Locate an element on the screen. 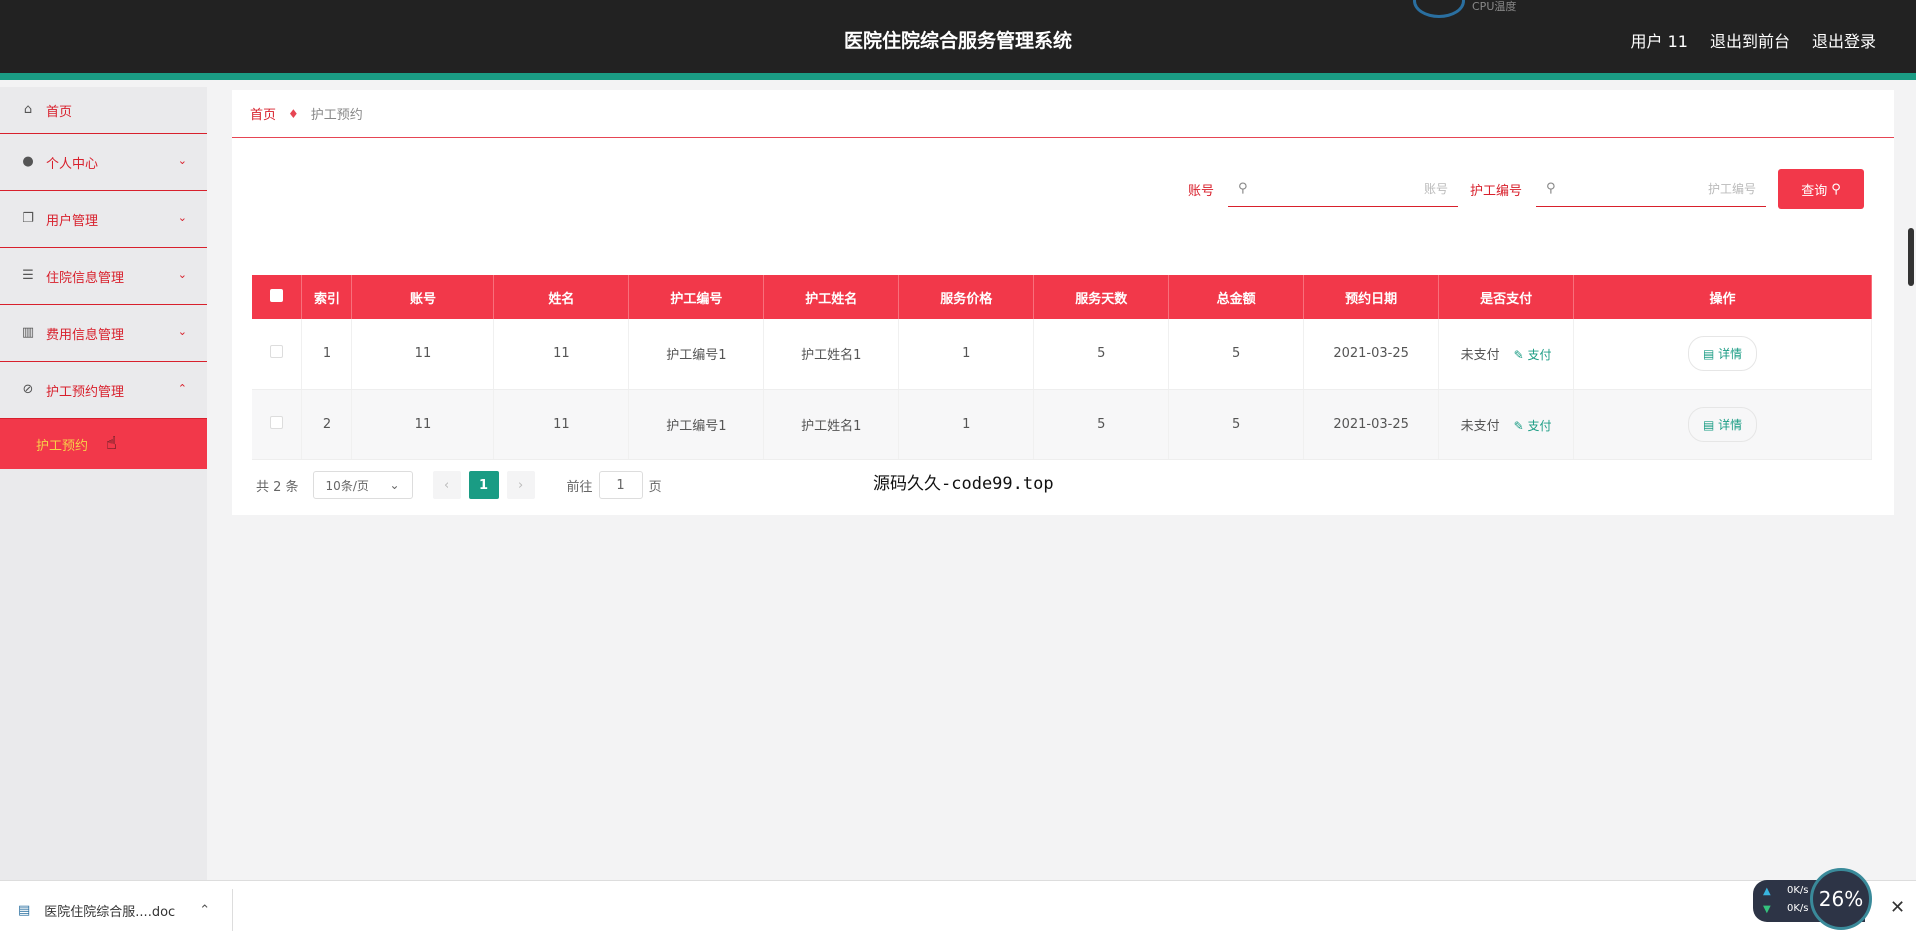 This screenshot has width=1916, height=938. doc-file-icon: ▤ is located at coordinates (24, 910).